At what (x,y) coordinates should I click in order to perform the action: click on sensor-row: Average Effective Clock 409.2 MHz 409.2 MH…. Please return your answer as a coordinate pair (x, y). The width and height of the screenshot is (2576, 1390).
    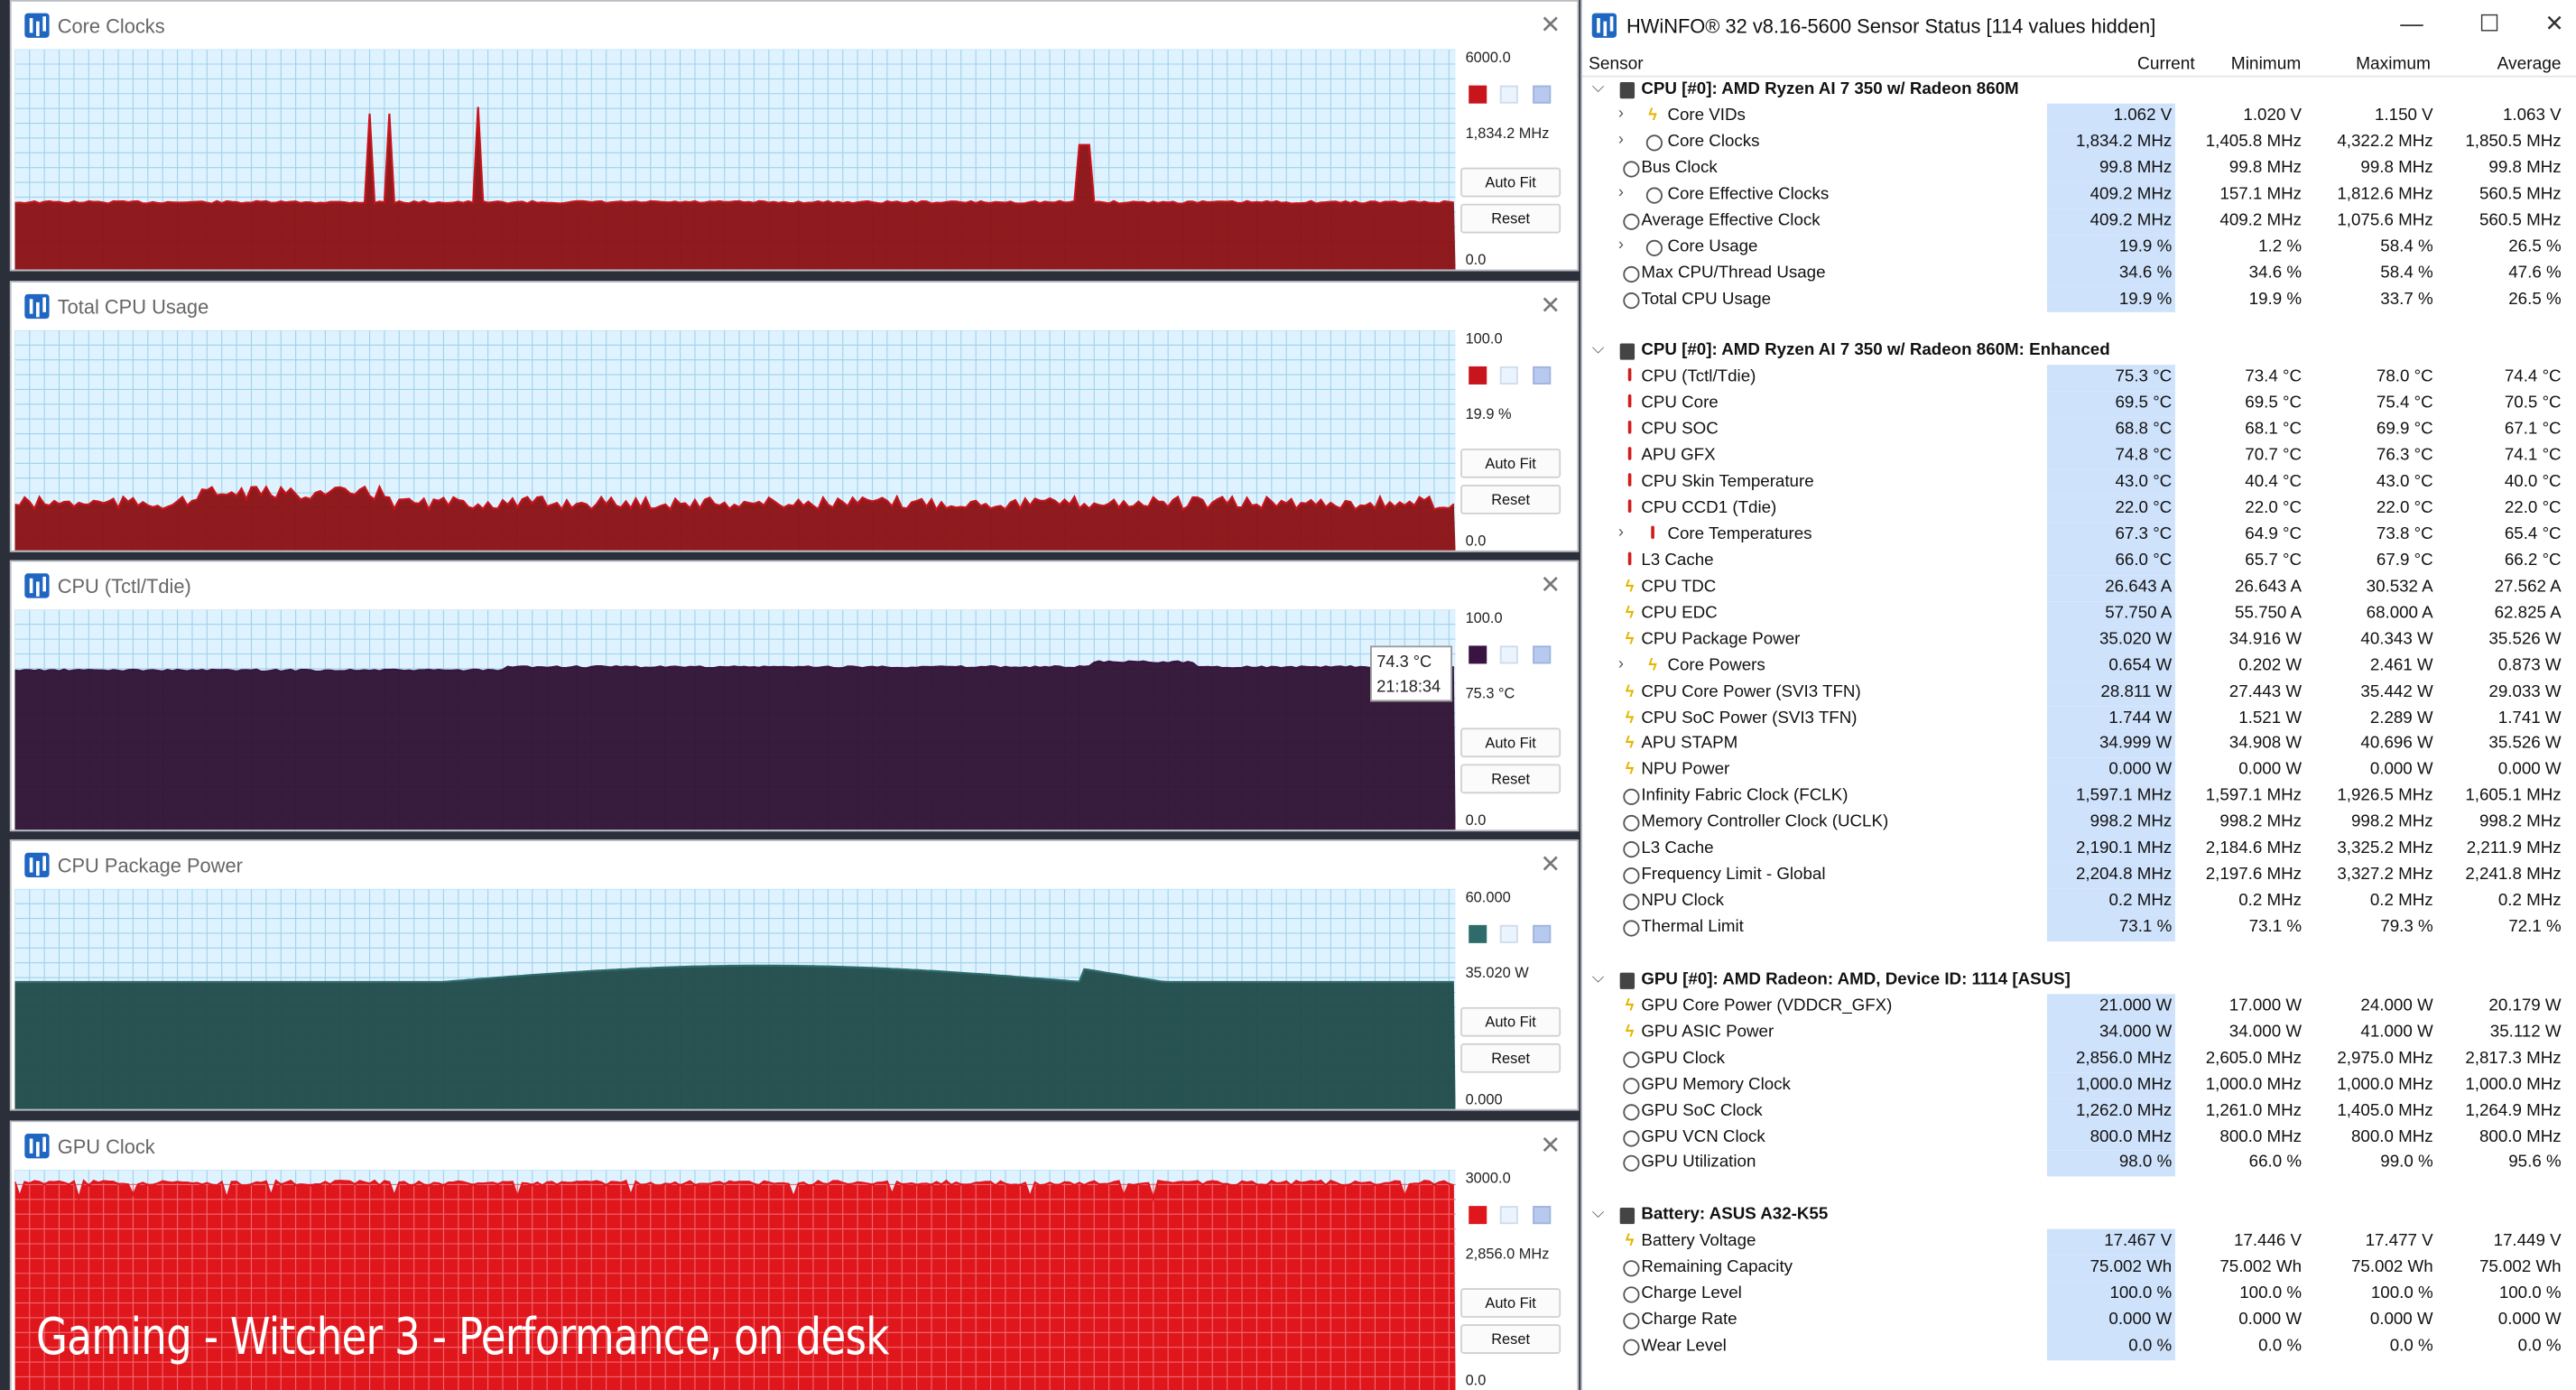
    Looking at the image, I should click on (2079, 221).